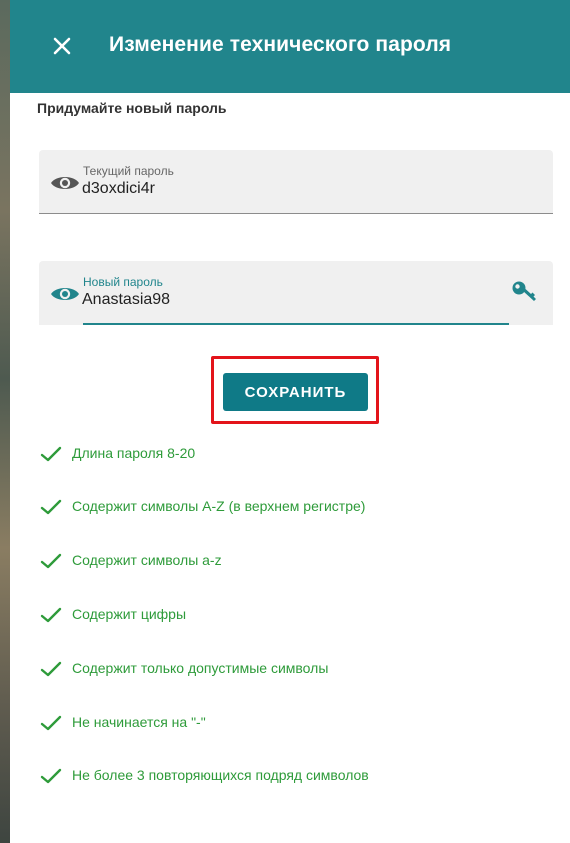 The image size is (570, 843). Describe the element at coordinates (139, 722) in the screenshot. I see `requirement-text: Не начинается на "-"` at that location.